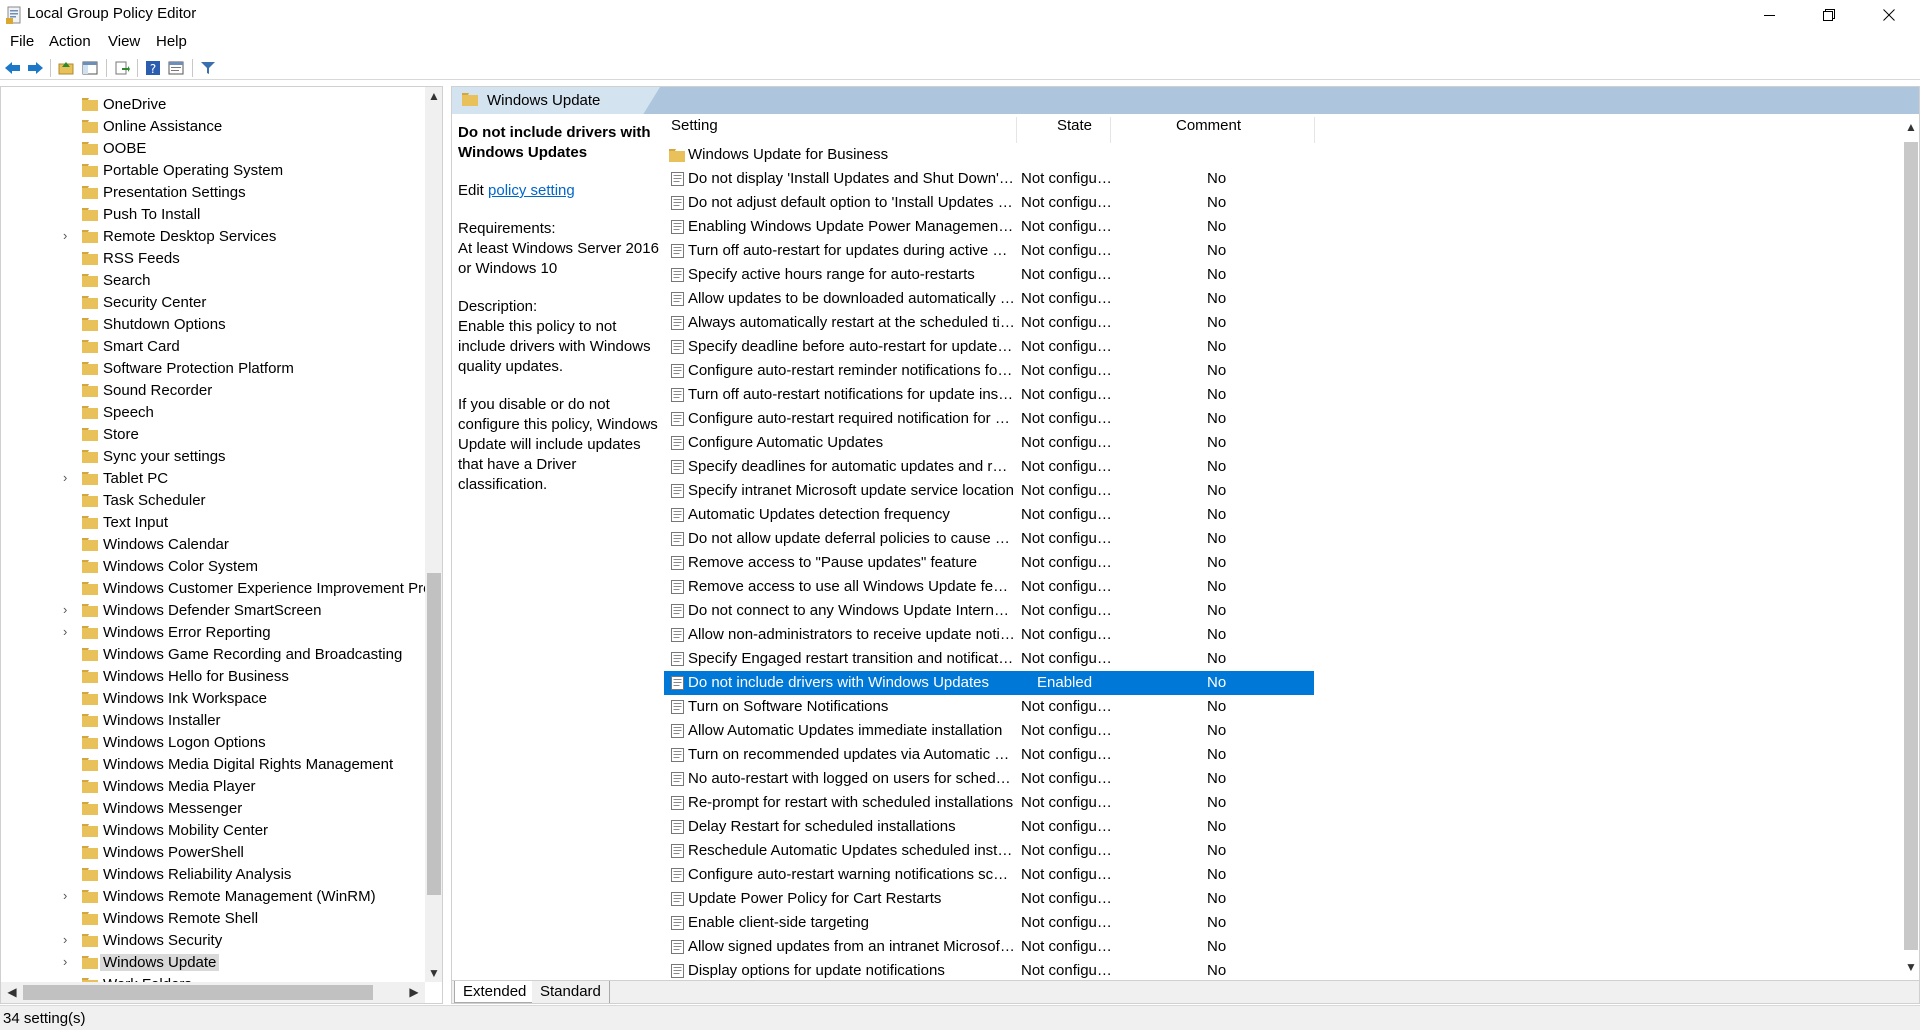 The height and width of the screenshot is (1030, 1920). Describe the element at coordinates (35, 68) in the screenshot. I see `forward-button` at that location.